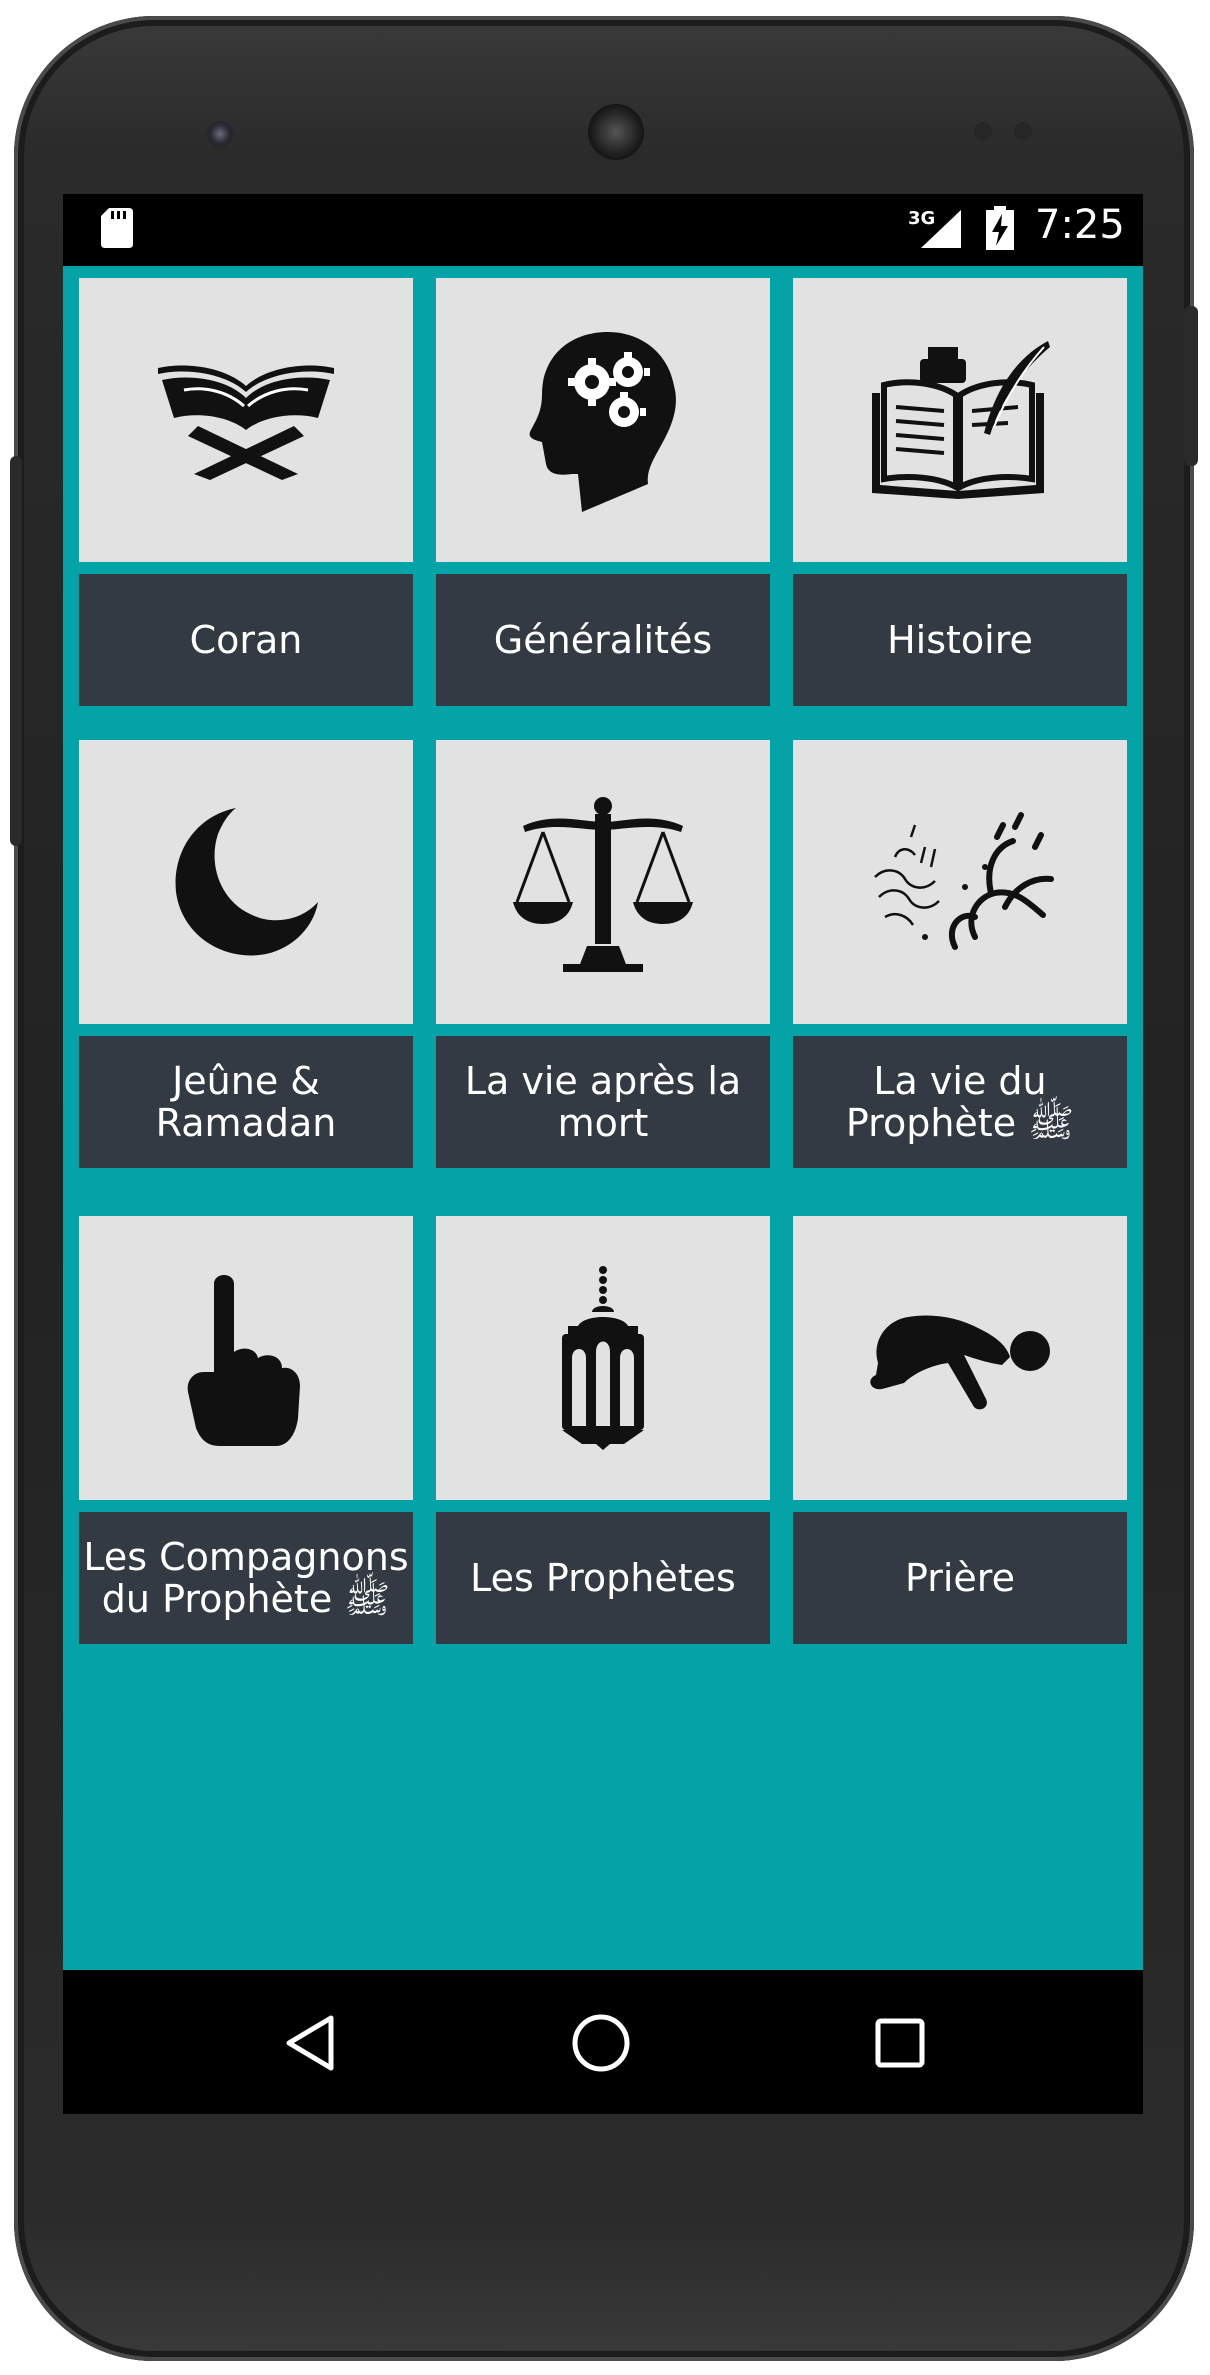  Describe the element at coordinates (603, 230) in the screenshot. I see `status-bar: 3G 7:25` at that location.